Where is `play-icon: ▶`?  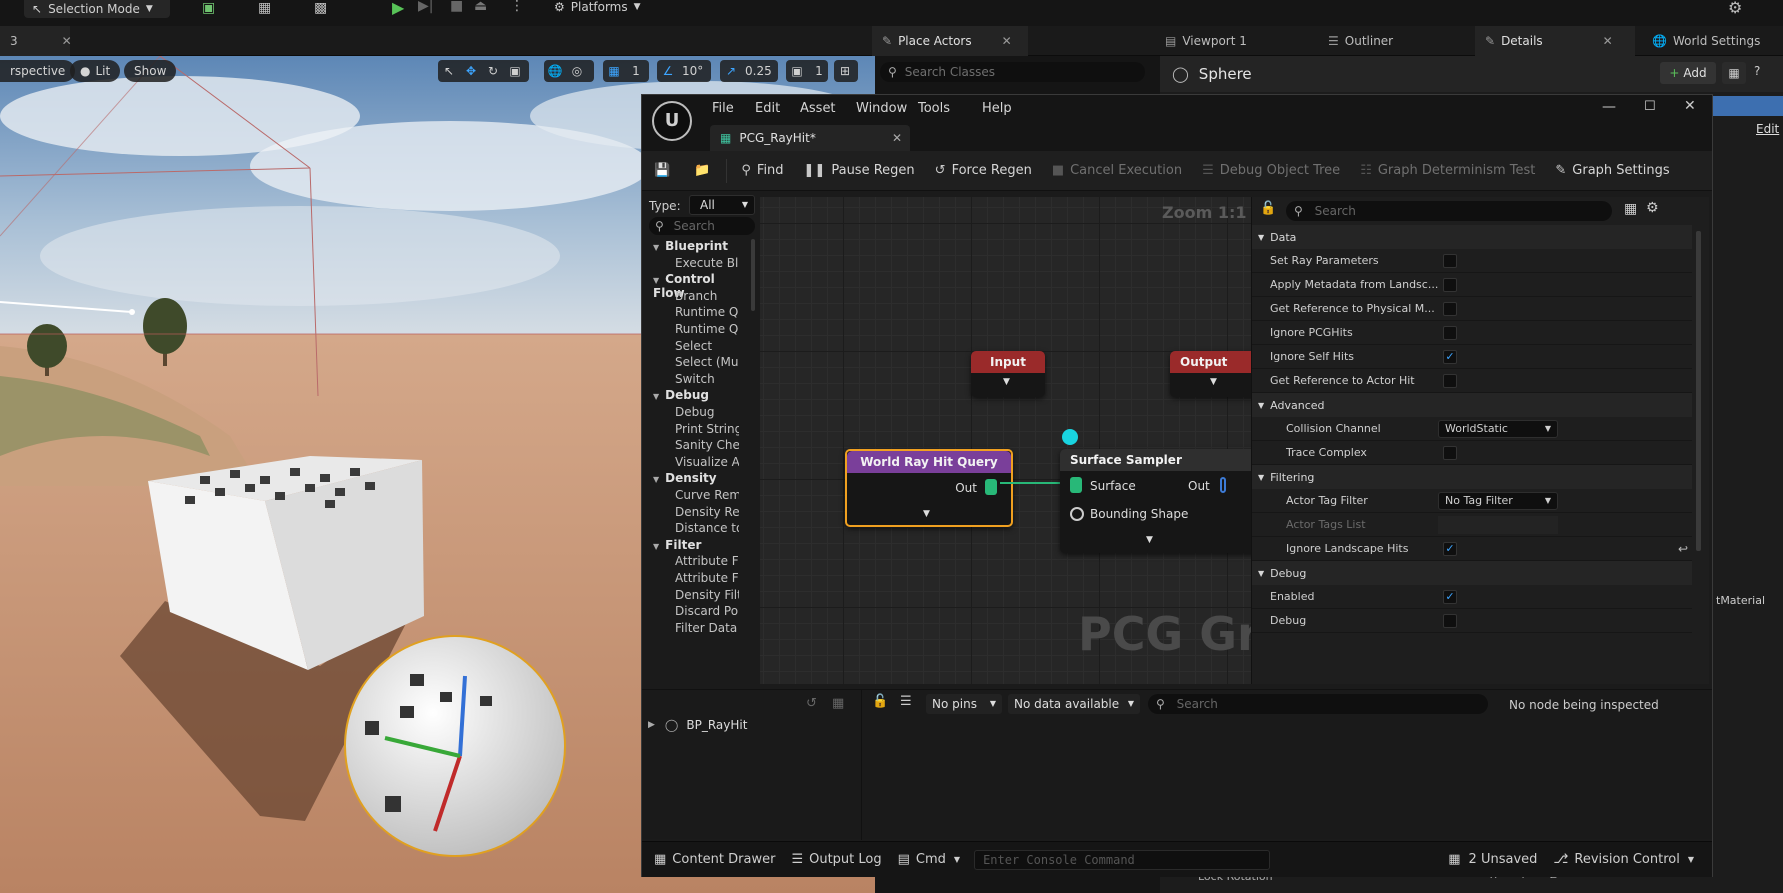
play-icon: ▶ is located at coordinates (398, 8).